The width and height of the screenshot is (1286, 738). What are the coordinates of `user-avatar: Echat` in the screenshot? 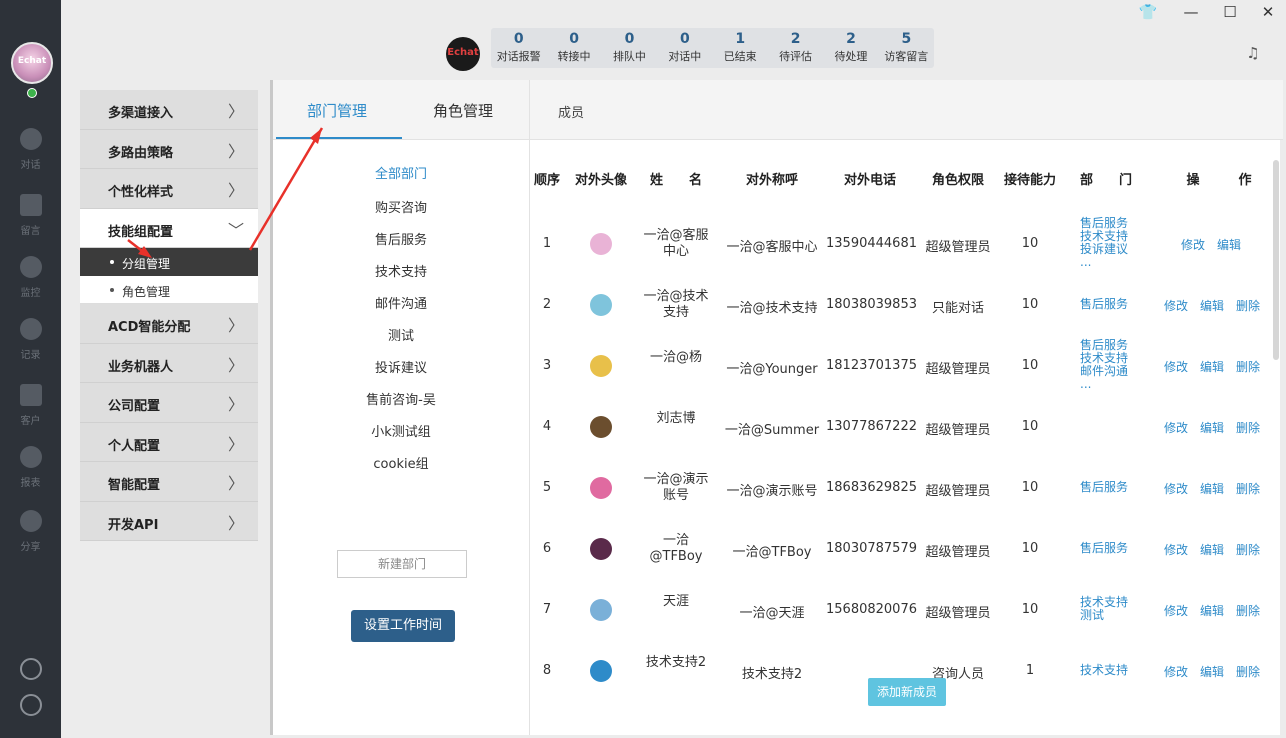 It's located at (32, 63).